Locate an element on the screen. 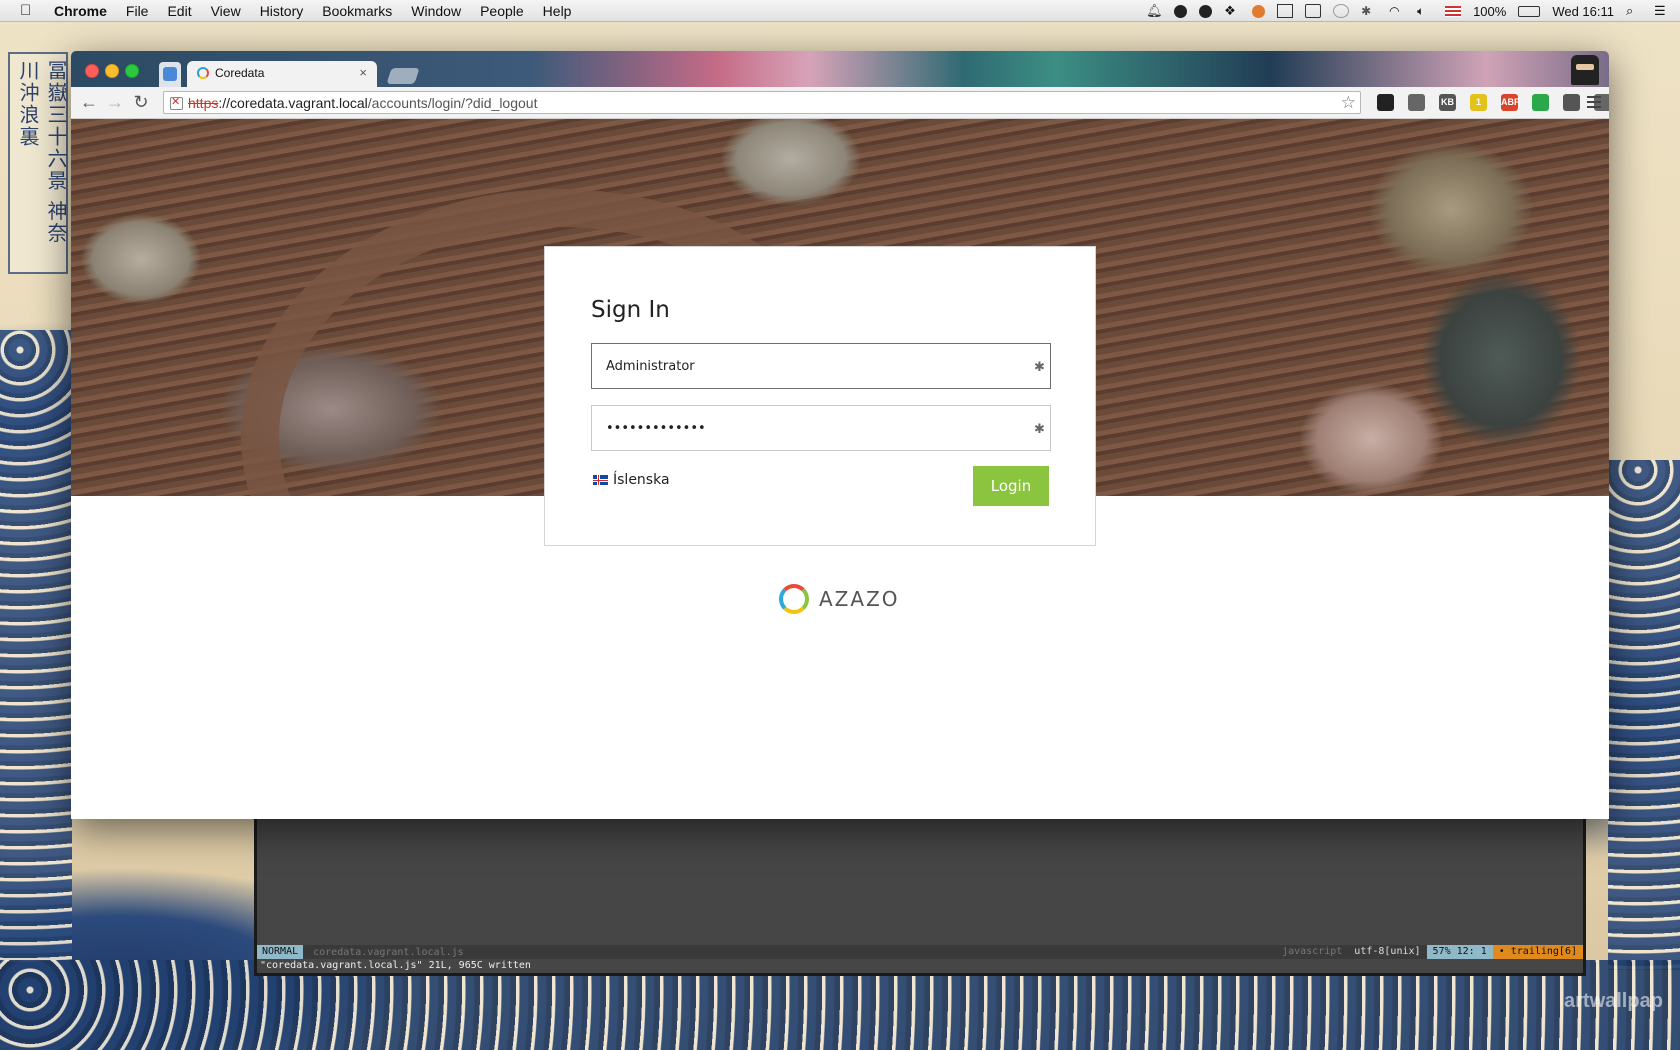 This screenshot has width=1680, height=1050. language-label: Íslenska is located at coordinates (641, 480).